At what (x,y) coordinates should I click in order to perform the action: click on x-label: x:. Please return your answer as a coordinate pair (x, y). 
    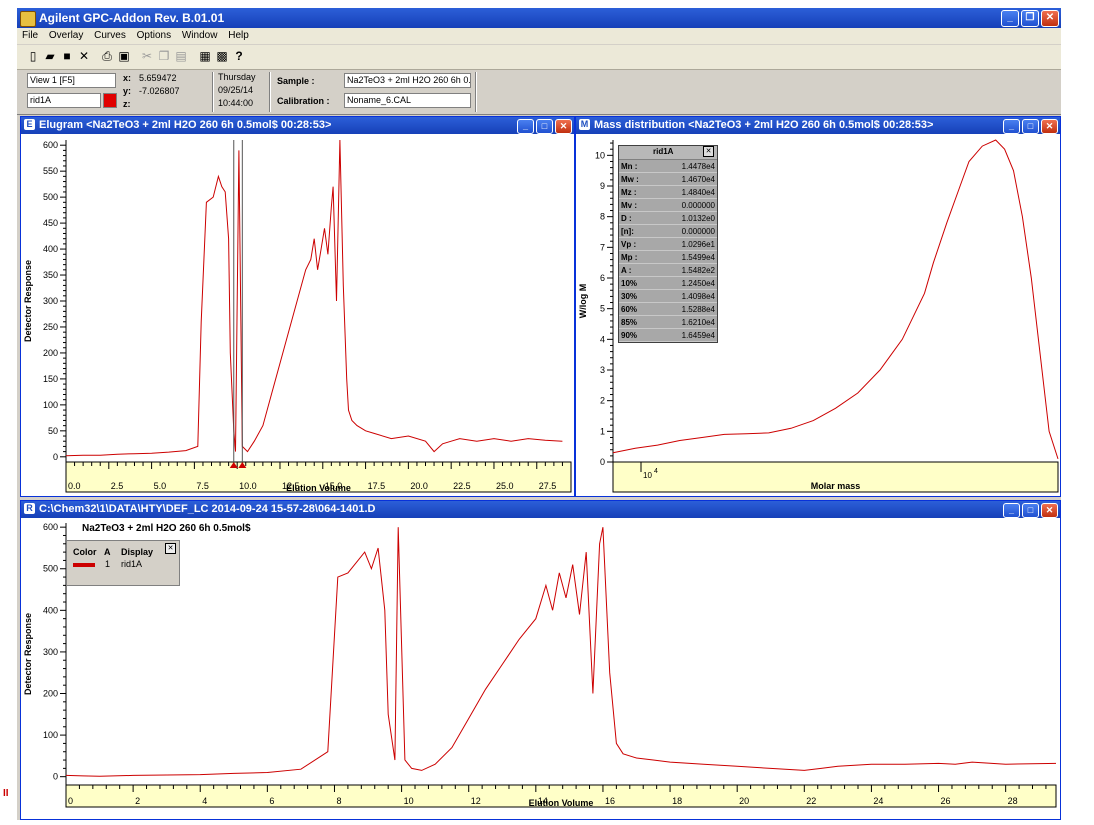
    Looking at the image, I should click on (127, 78).